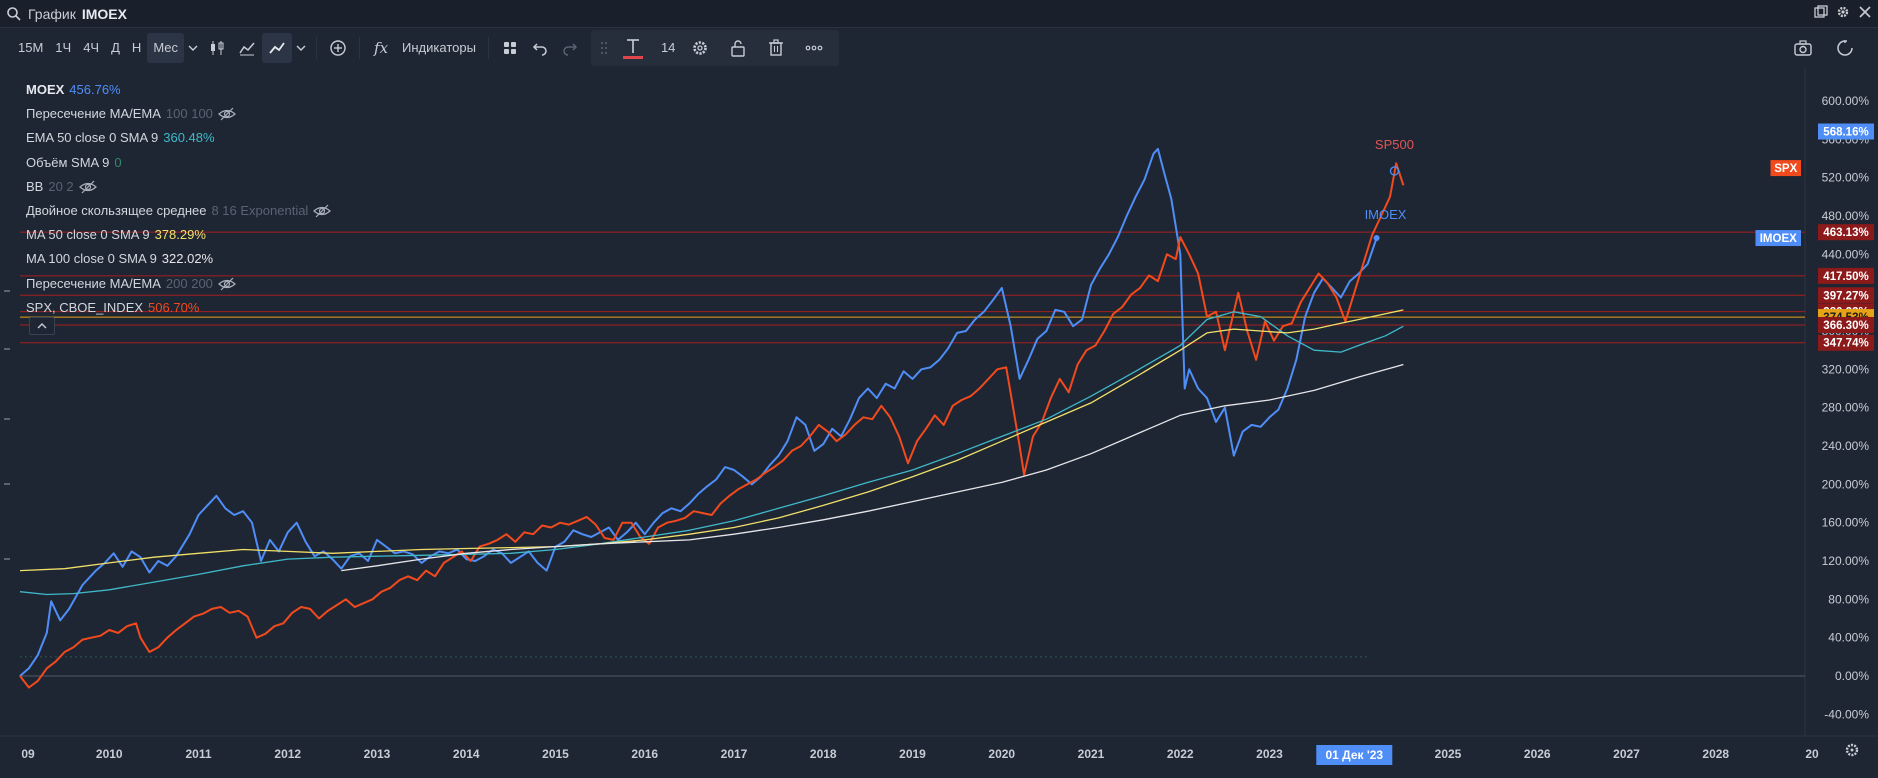 This screenshot has height=778, width=1878. What do you see at coordinates (1852, 750) in the screenshot?
I see `time-scale-settings-icon` at bounding box center [1852, 750].